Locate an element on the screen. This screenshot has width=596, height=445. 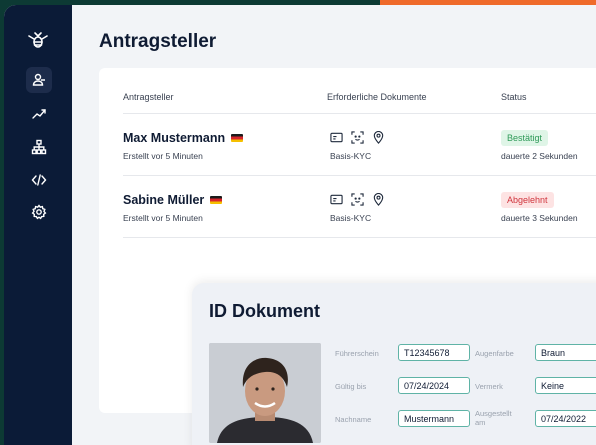
valid-until-field: 07/24/2024 is located at coordinates (434, 385).